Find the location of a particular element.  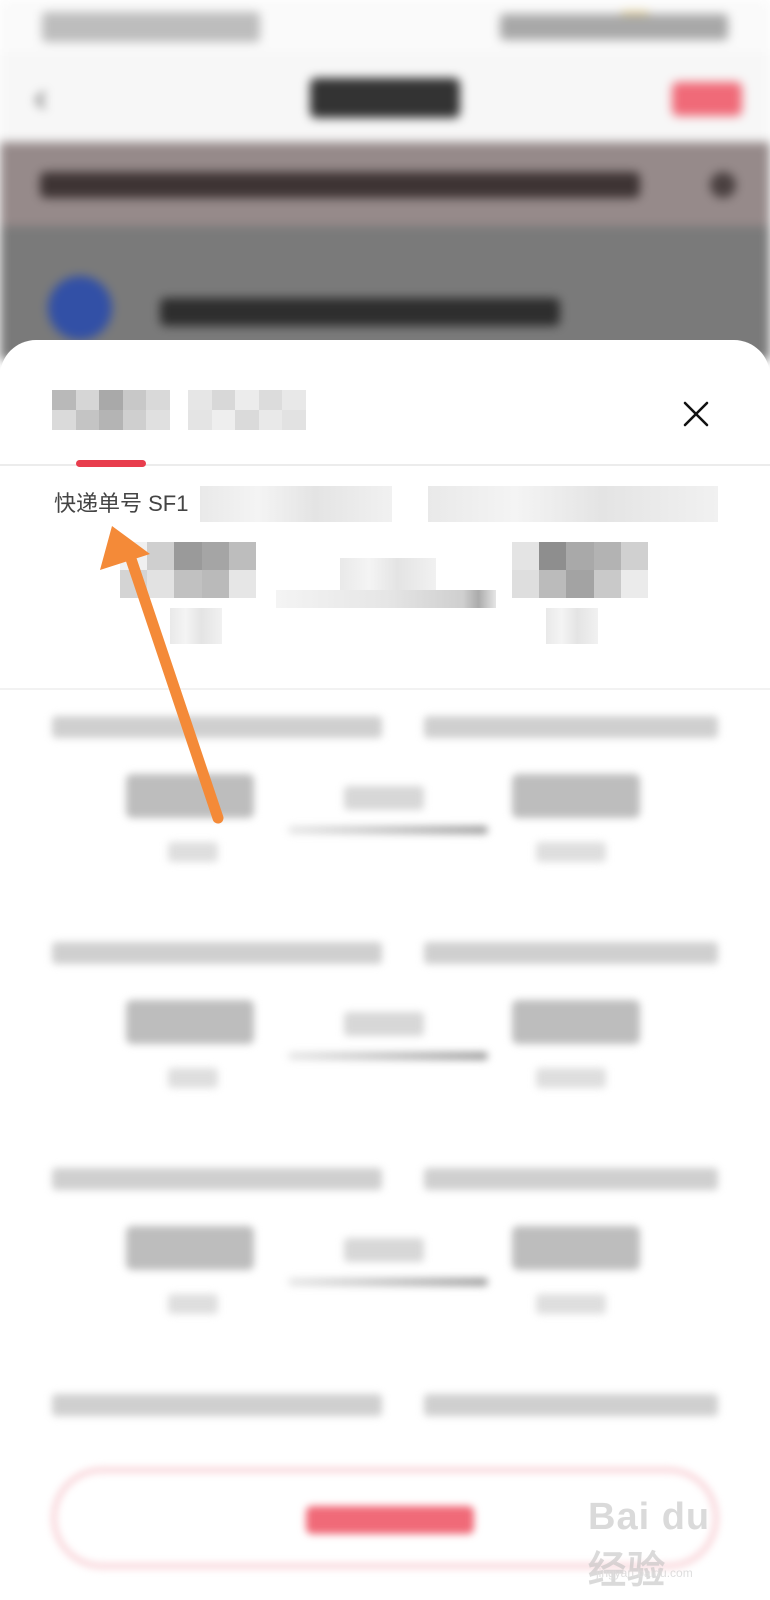

notice-close-icon is located at coordinates (723, 185).